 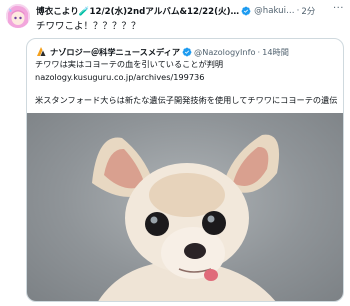 What do you see at coordinates (308, 11) in the screenshot?
I see `tweet-timestamp: 2分` at bounding box center [308, 11].